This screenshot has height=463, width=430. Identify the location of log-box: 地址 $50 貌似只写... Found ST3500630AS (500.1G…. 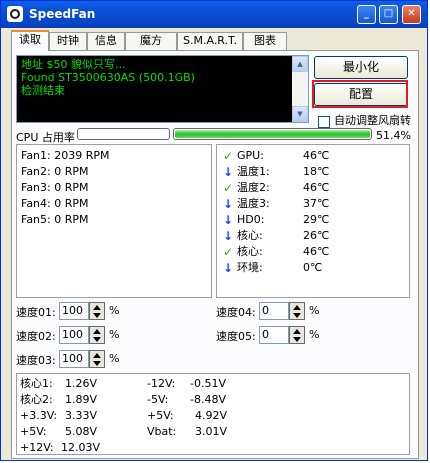
(162, 89).